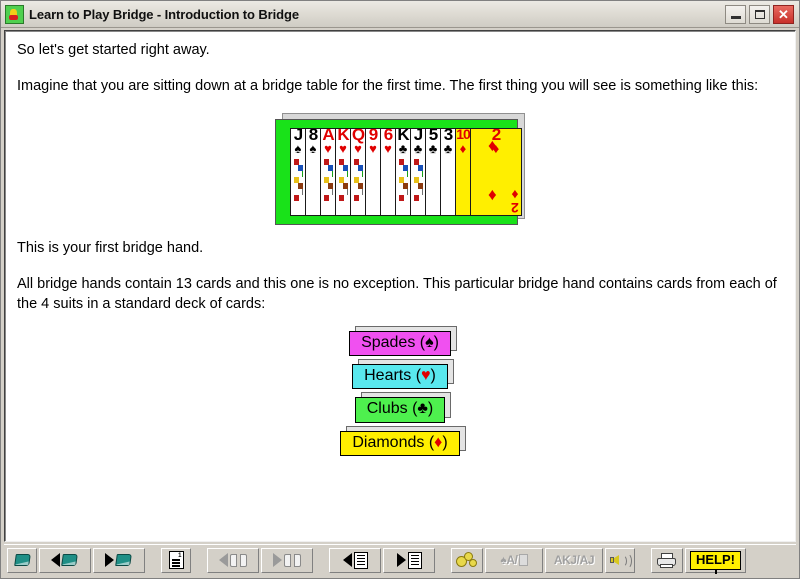 This screenshot has height=579, width=800. I want to click on toolbar-group-actions: HELP!, so click(699, 560).